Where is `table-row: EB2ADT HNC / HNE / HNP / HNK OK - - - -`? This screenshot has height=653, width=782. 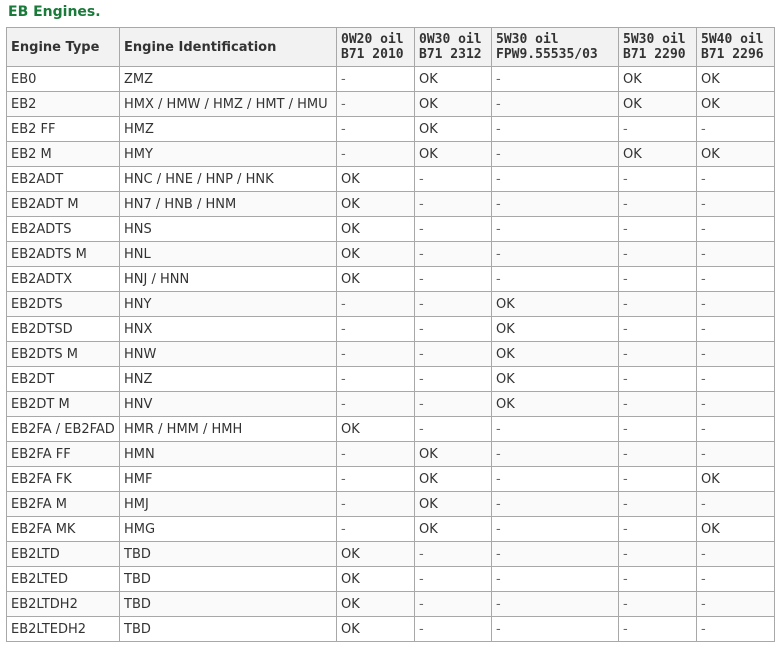
table-row: EB2ADT HNC / HNE / HNP / HNK OK - - - - is located at coordinates (390, 179).